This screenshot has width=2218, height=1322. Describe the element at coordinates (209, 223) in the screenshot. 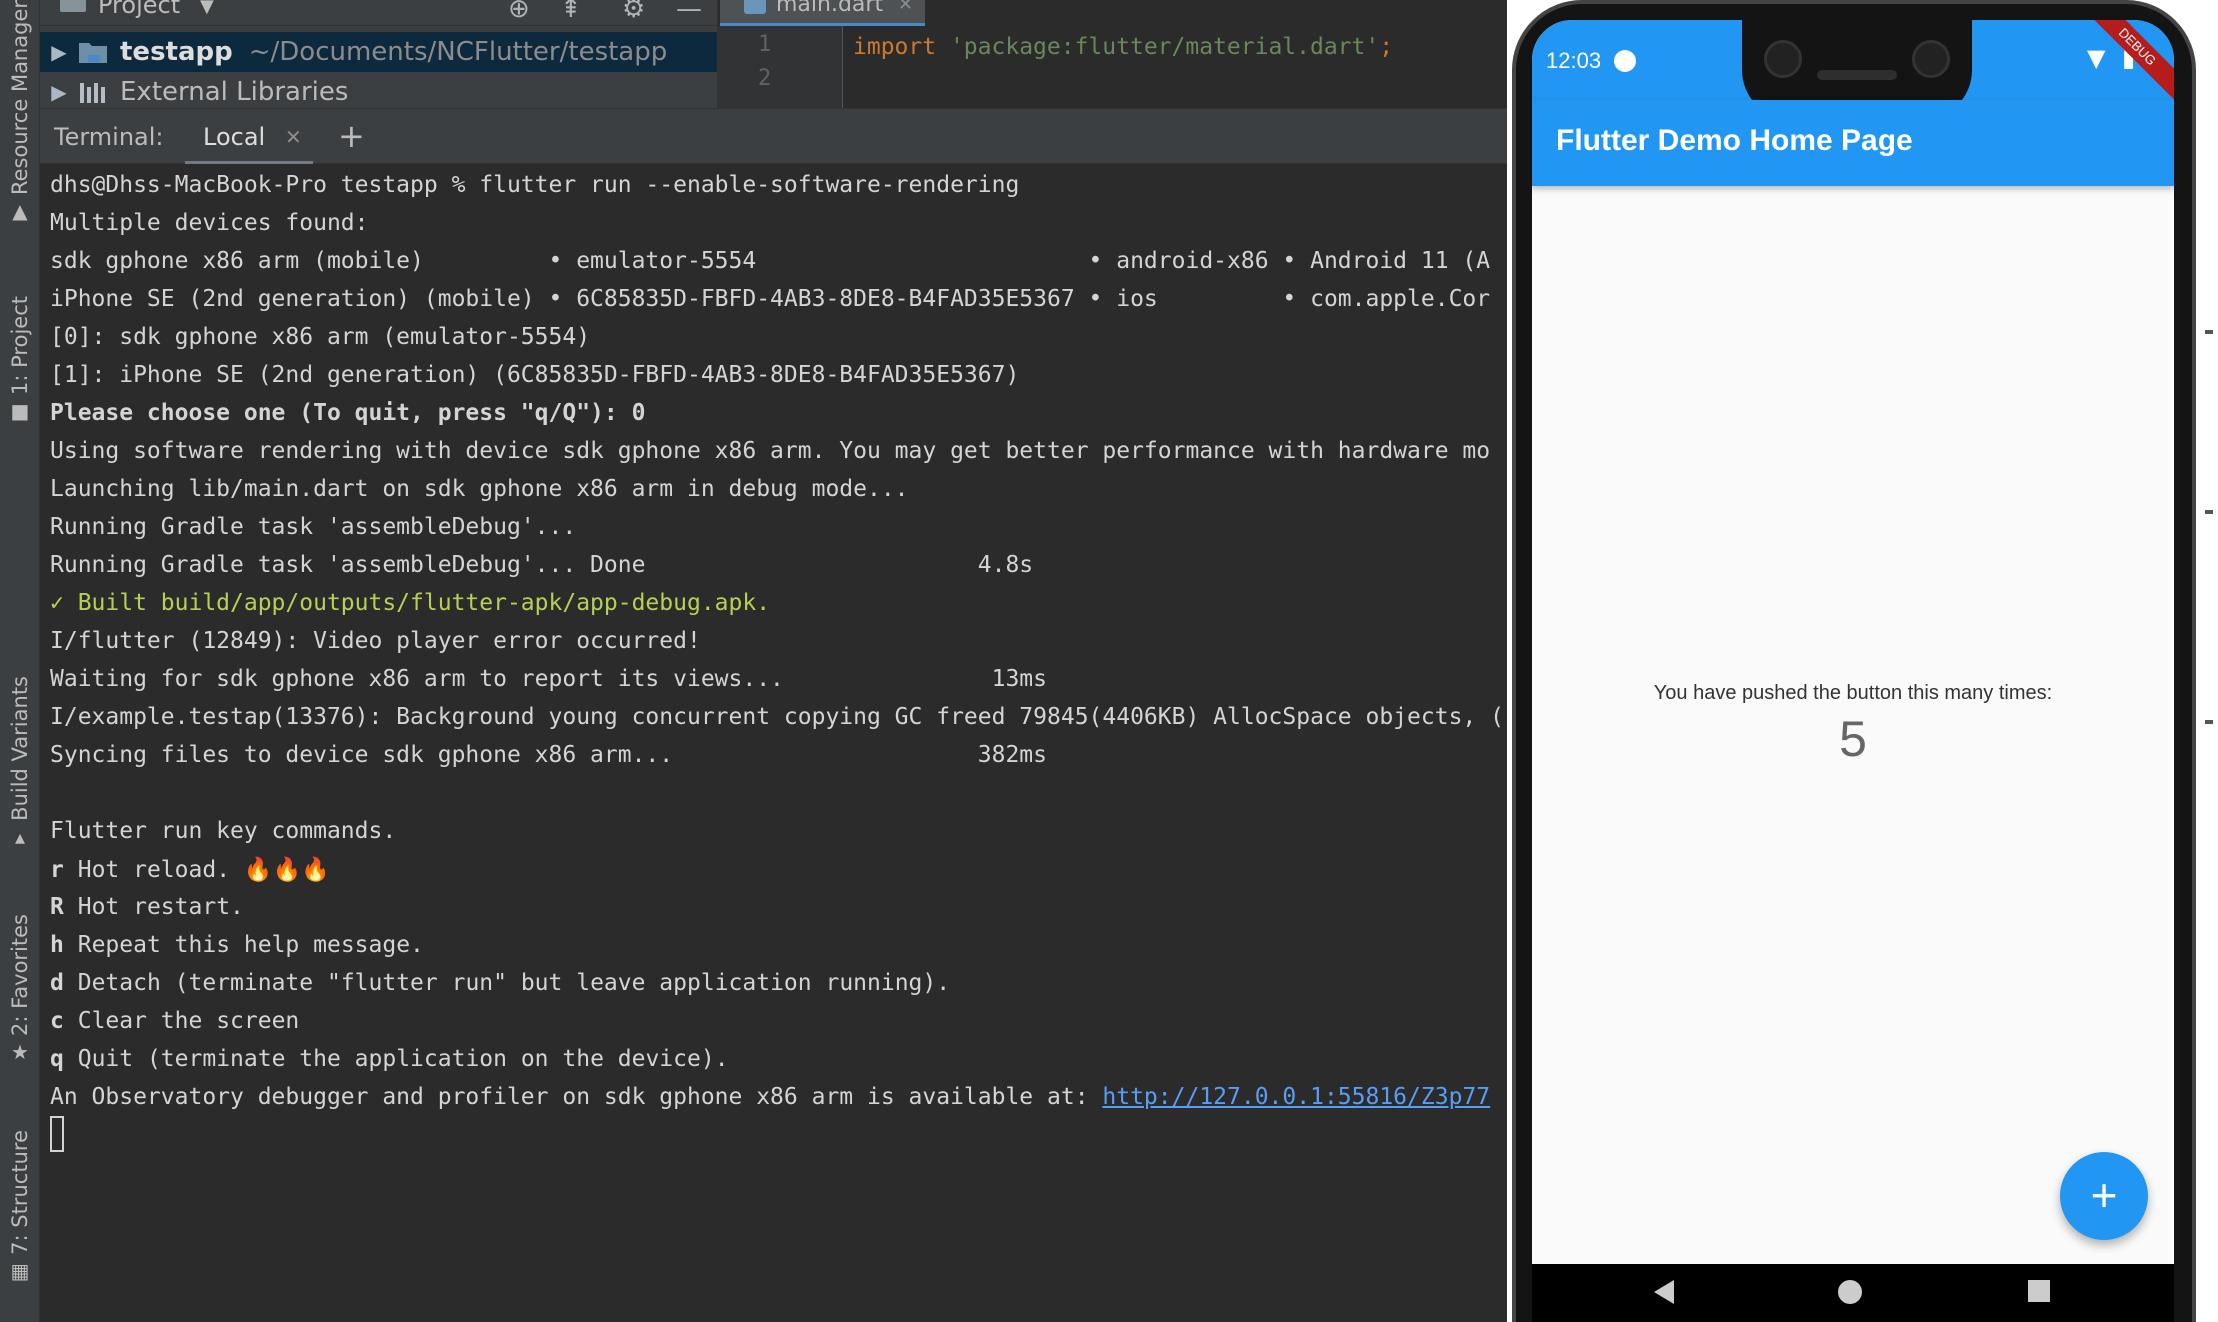

I see `terminal-line: Multiple devices found:` at that location.